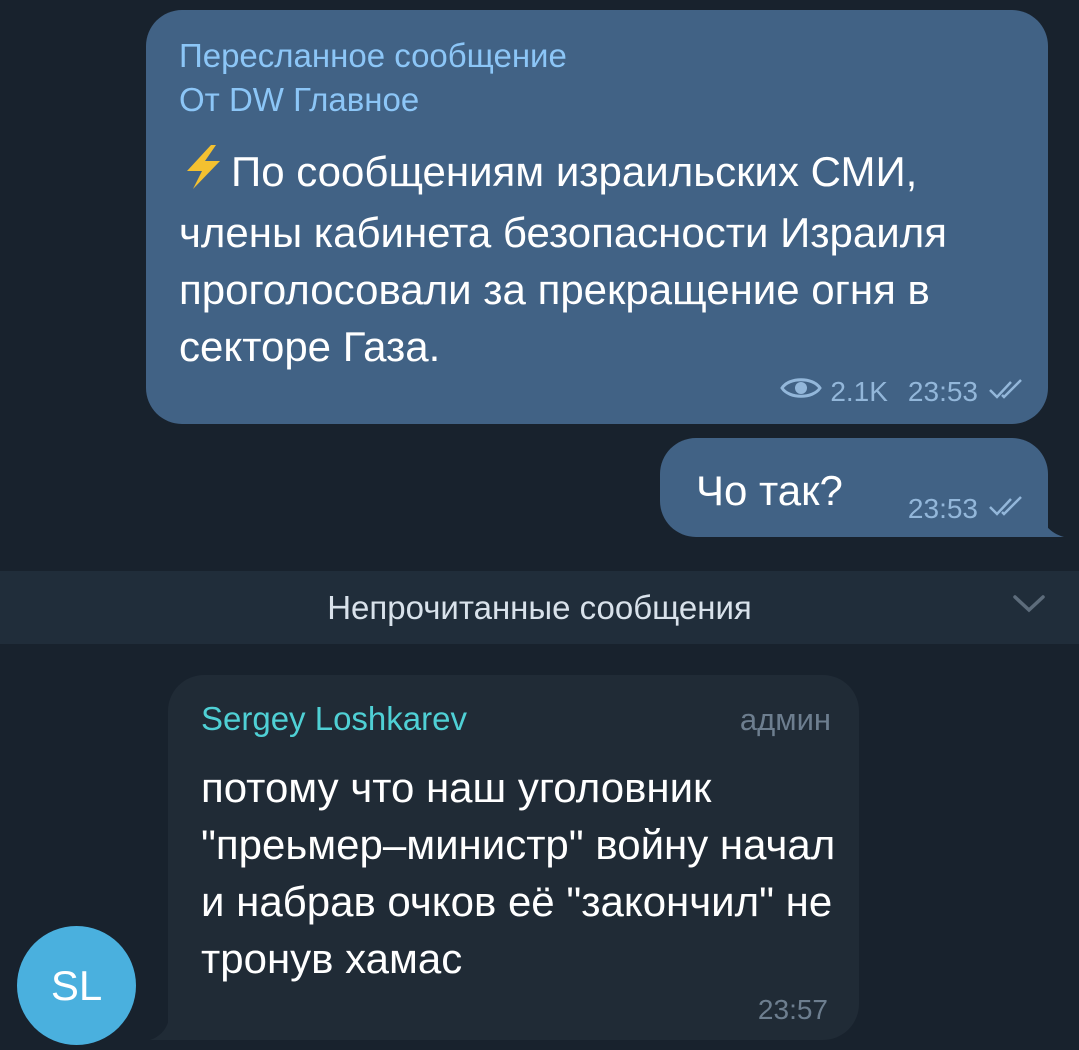  I want to click on sender-role-badge: админ, so click(785, 719).